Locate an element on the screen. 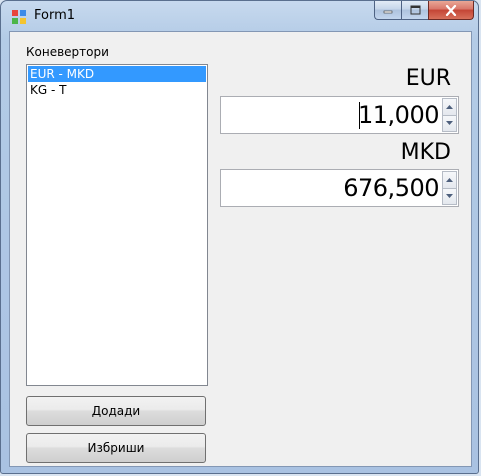 Image resolution: width=481 pixels, height=476 pixels. caption-buttons is located at coordinates (424, 11).